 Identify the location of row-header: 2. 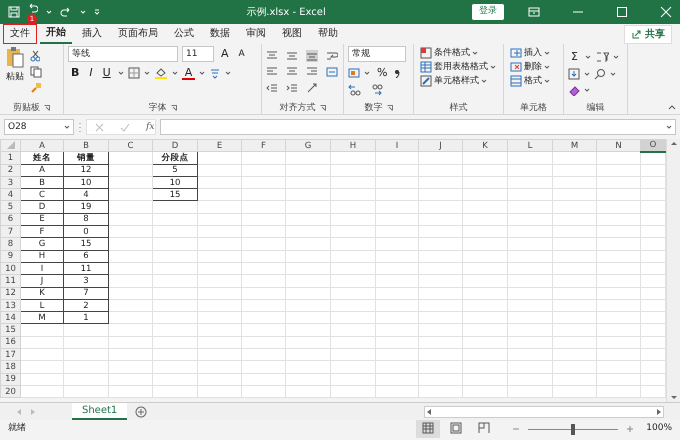
(10, 170).